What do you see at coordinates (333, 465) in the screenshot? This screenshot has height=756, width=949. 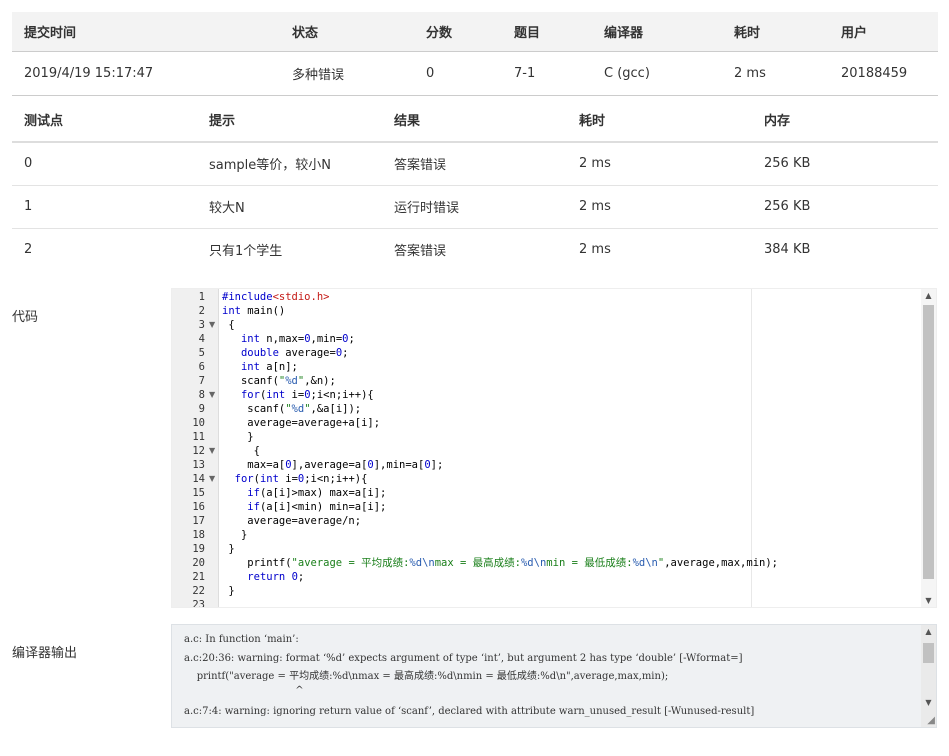 I see `code-line: max=a[0],average=a[0],min=a[0];` at bounding box center [333, 465].